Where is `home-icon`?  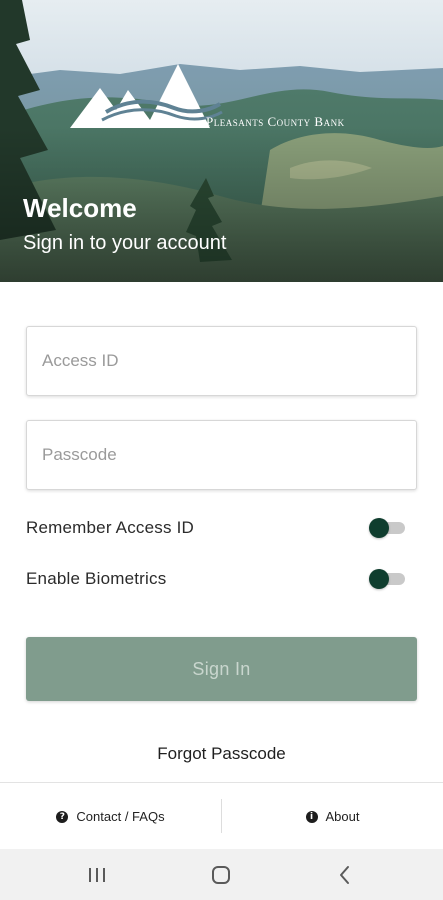
home-icon is located at coordinates (221, 875).